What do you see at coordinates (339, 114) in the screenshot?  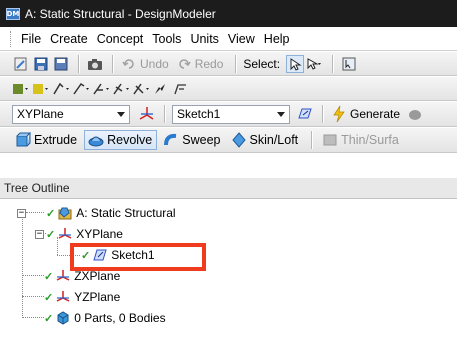 I see `generate-lightning-icon` at bounding box center [339, 114].